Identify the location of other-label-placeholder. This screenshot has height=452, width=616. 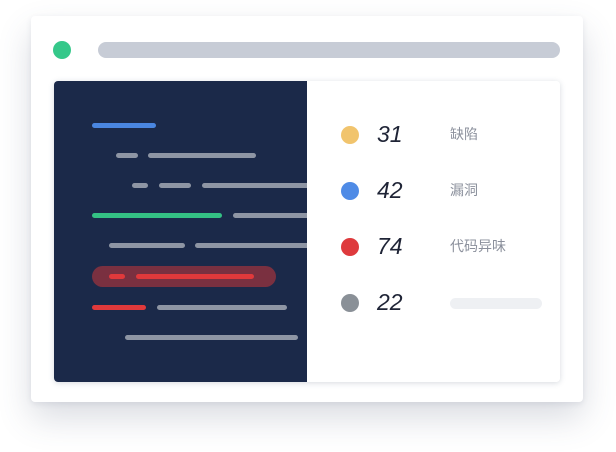
(496, 303).